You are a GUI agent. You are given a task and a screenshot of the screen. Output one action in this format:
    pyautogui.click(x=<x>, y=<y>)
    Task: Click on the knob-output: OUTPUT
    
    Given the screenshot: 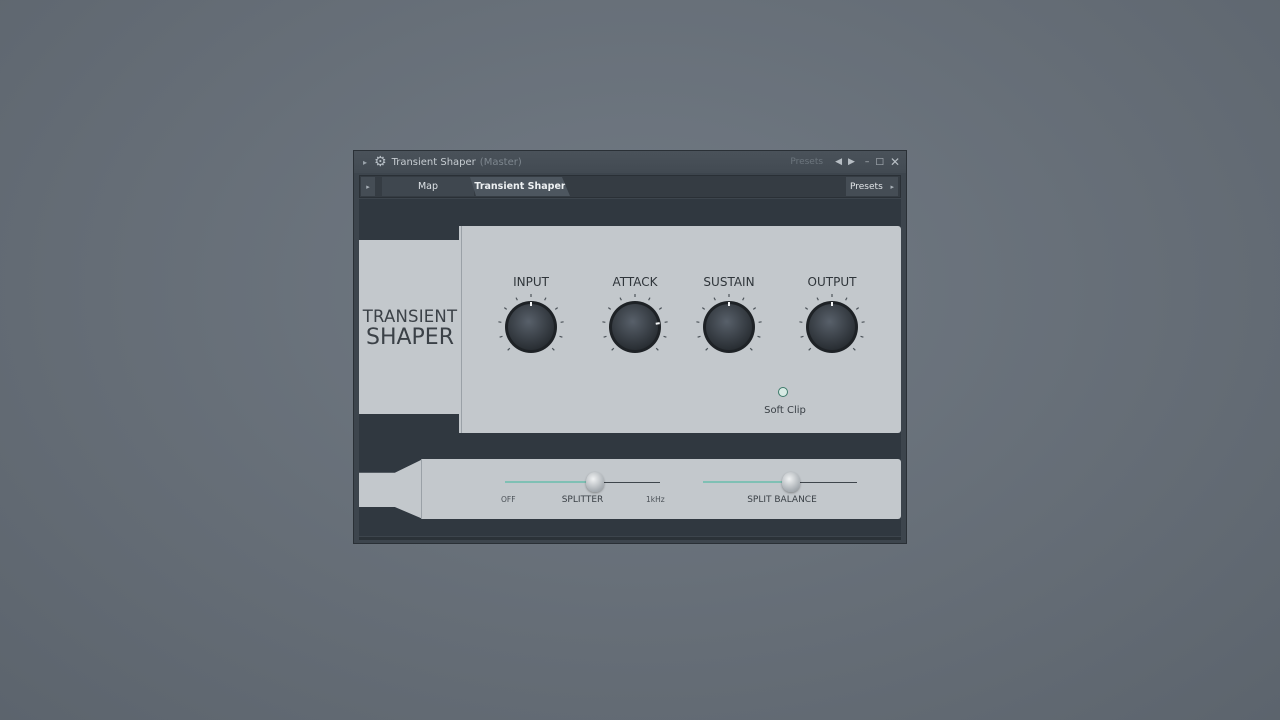 What is the action you would take?
    pyautogui.click(x=832, y=319)
    